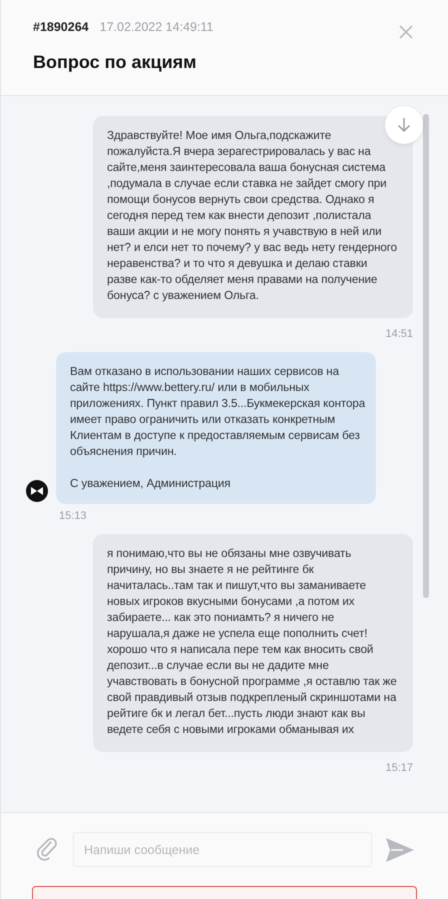  What do you see at coordinates (400, 850) in the screenshot?
I see `send-icon` at bounding box center [400, 850].